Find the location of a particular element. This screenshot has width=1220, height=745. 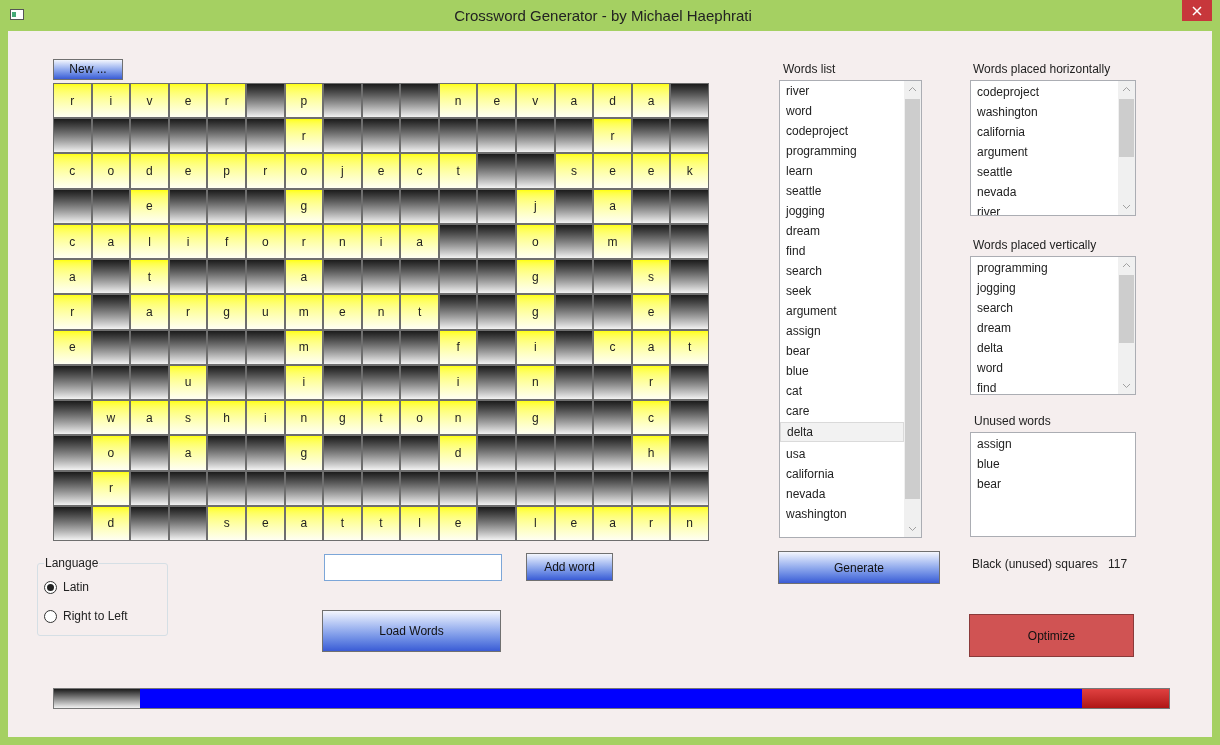

letter-cell: p is located at coordinates (304, 101).